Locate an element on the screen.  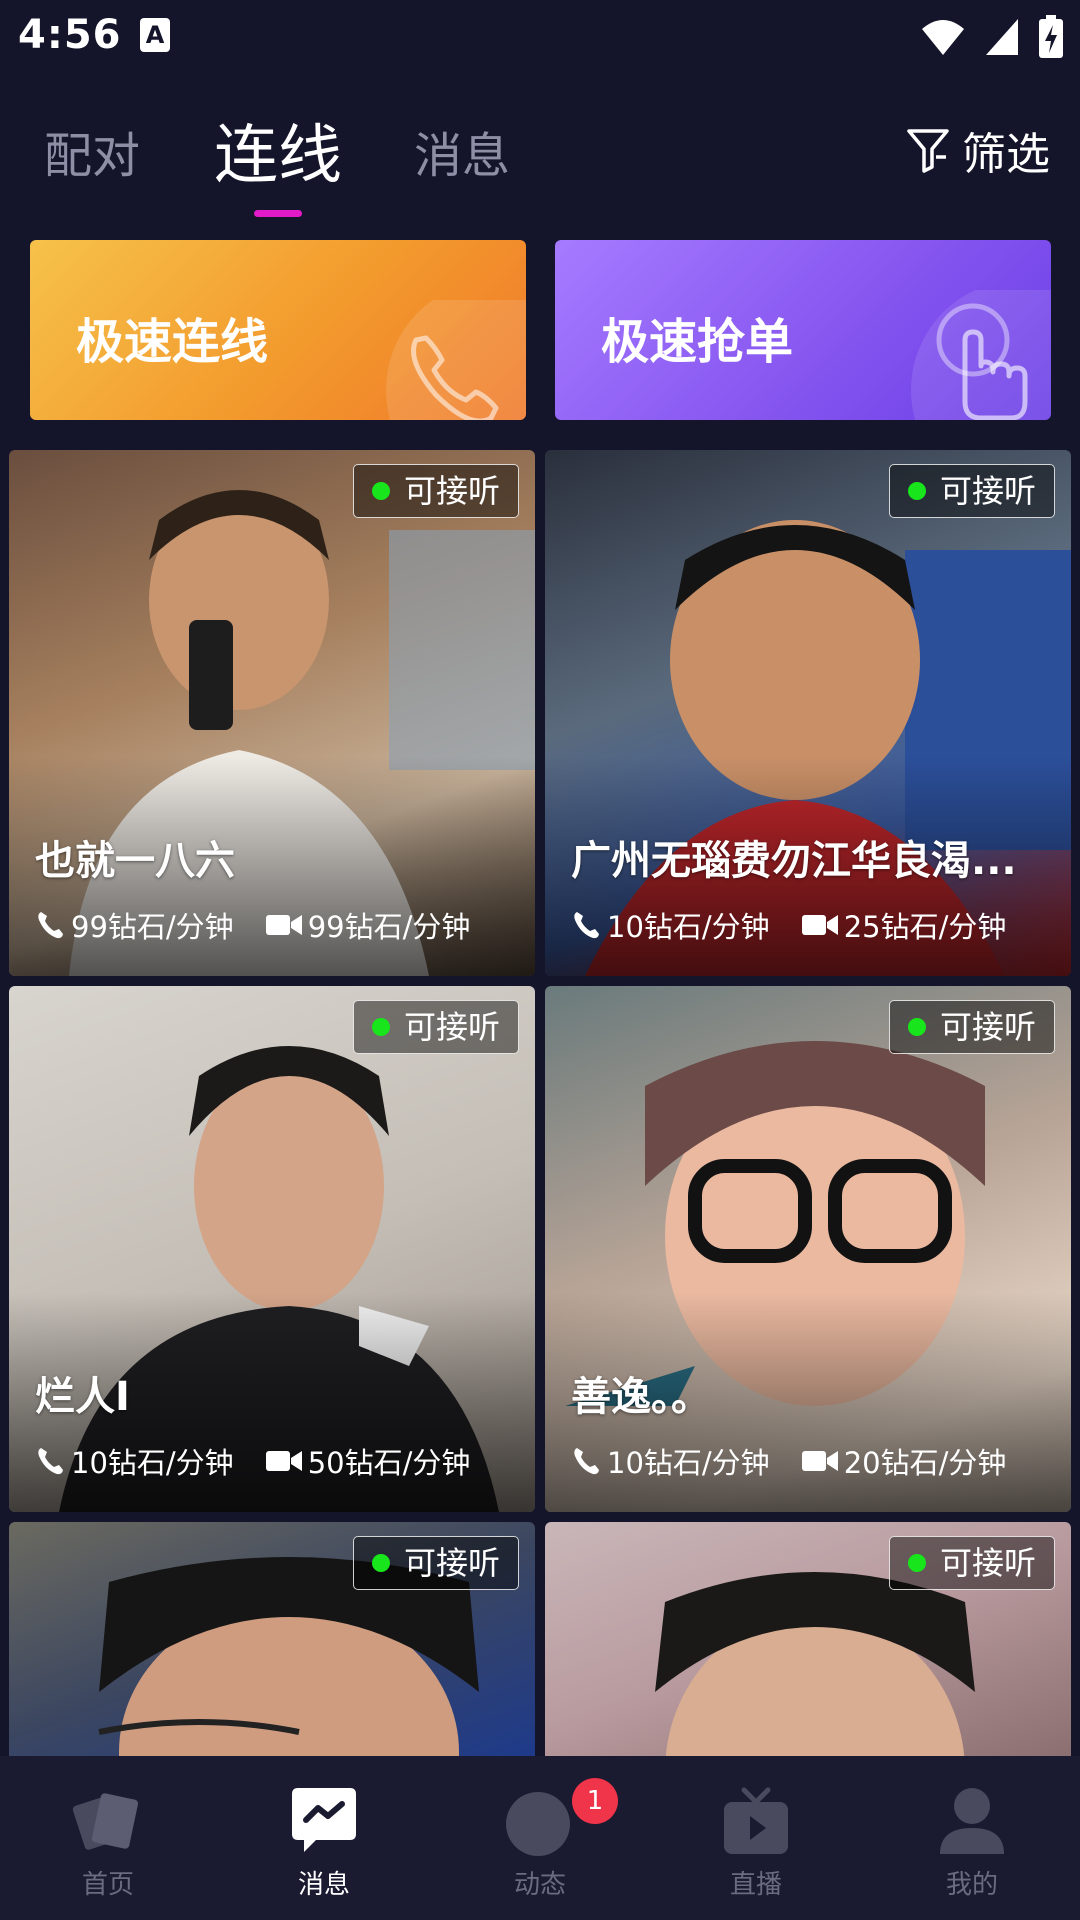
app-notification-icon: A is located at coordinates (155, 35).